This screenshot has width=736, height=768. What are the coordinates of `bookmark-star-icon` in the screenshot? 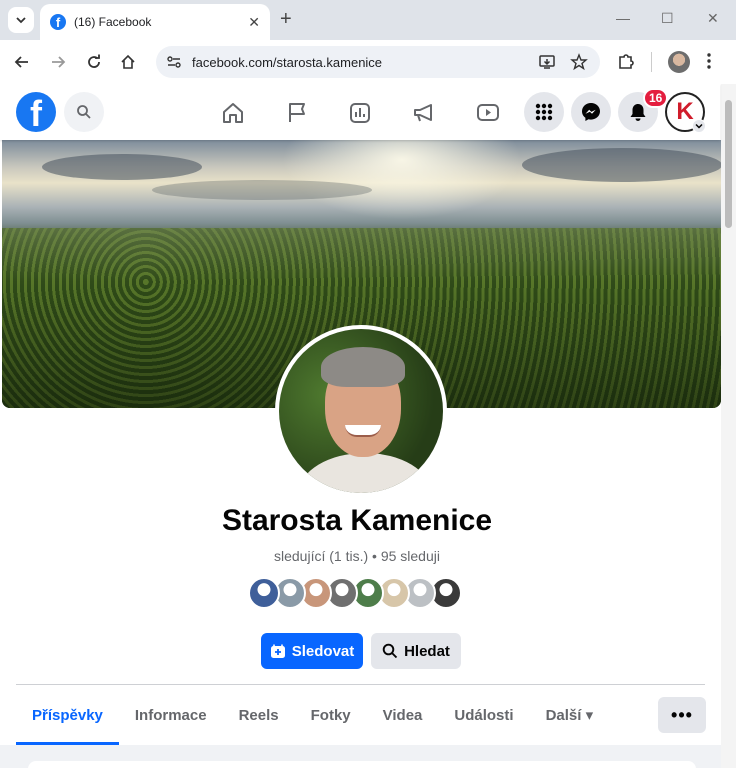 It's located at (579, 62).